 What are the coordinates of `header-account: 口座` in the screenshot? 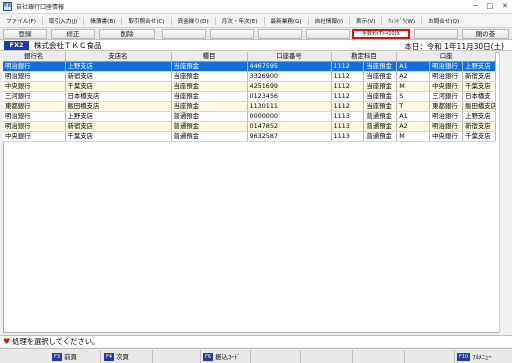 It's located at (446, 57).